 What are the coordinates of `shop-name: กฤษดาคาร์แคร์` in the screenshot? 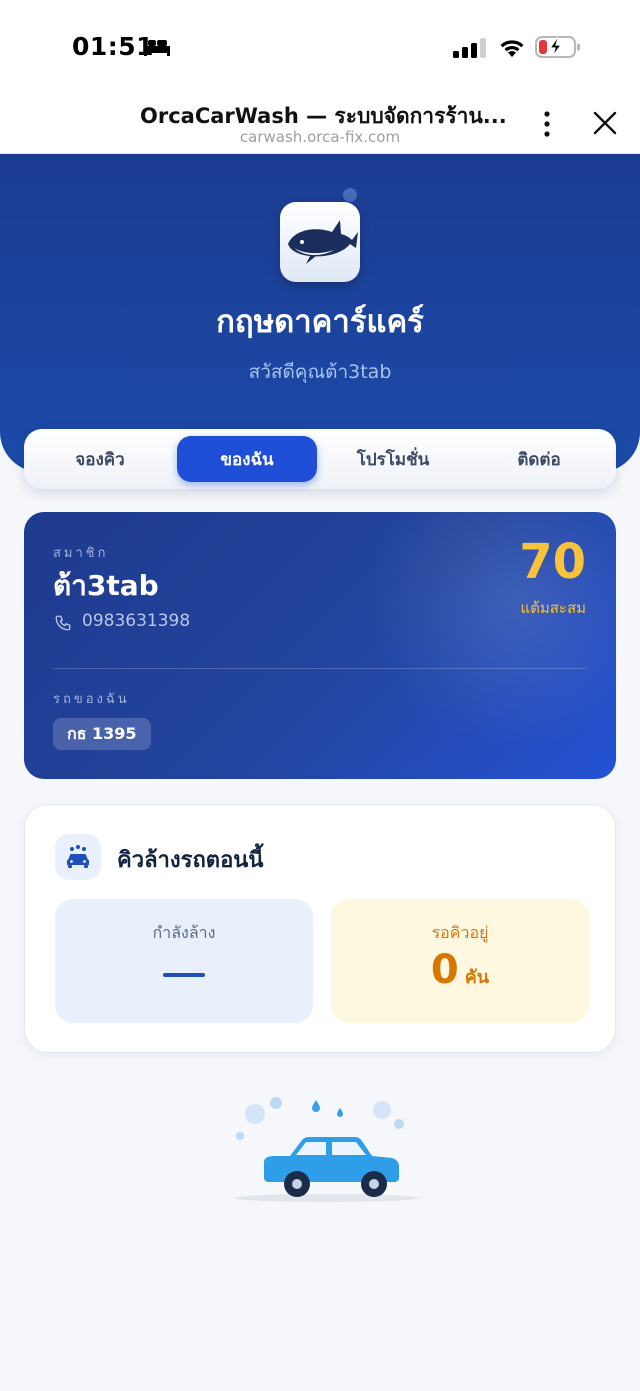 It's located at (320, 322).